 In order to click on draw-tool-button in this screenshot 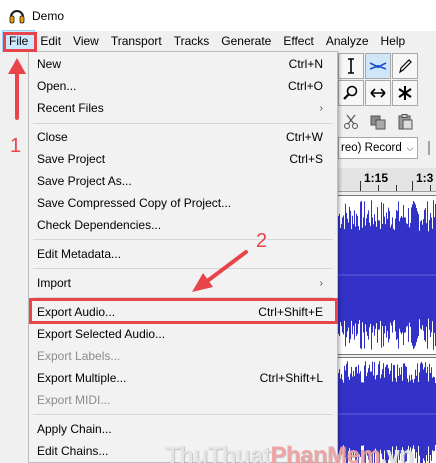, I will do `click(405, 66)`.